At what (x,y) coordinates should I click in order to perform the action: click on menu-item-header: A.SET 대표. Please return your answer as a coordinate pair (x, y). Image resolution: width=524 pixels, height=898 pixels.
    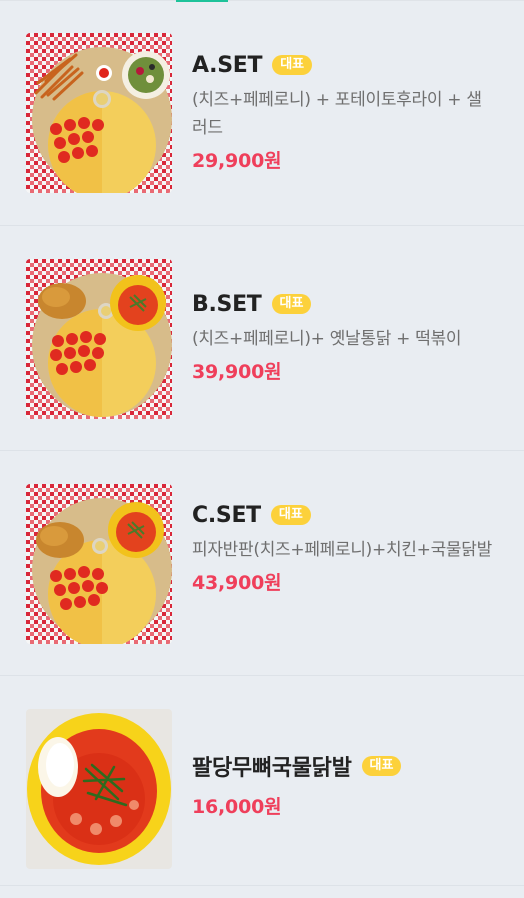
    Looking at the image, I should click on (343, 65).